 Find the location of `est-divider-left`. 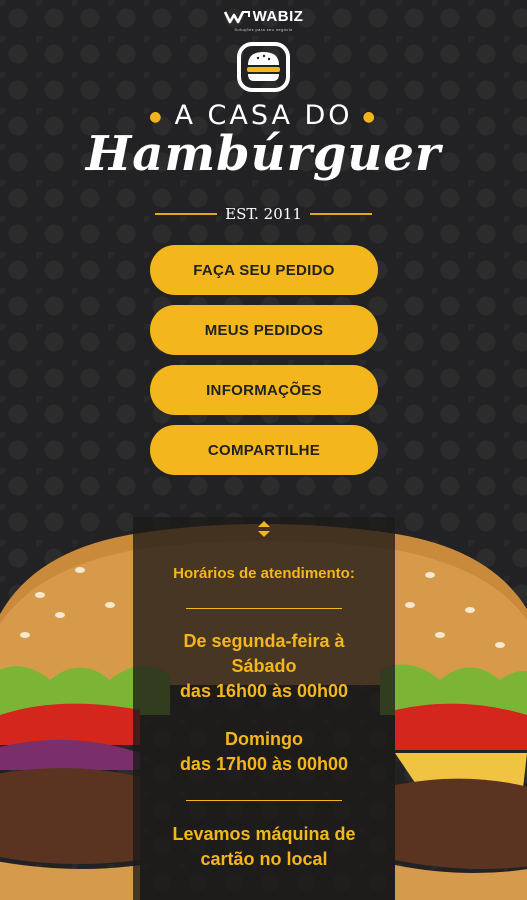

est-divider-left is located at coordinates (186, 214).